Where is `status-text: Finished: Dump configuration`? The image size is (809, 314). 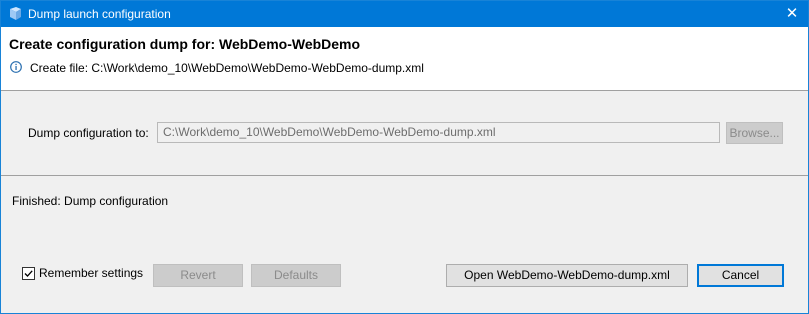 status-text: Finished: Dump configuration is located at coordinates (90, 201).